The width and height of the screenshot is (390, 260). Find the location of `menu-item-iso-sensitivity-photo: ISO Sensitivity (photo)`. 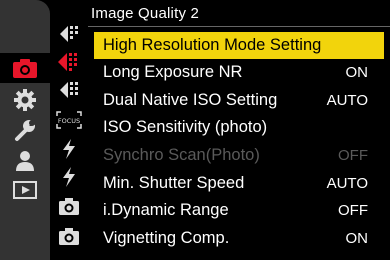

menu-item-iso-sensitivity-photo: ISO Sensitivity (photo) is located at coordinates (239, 127).